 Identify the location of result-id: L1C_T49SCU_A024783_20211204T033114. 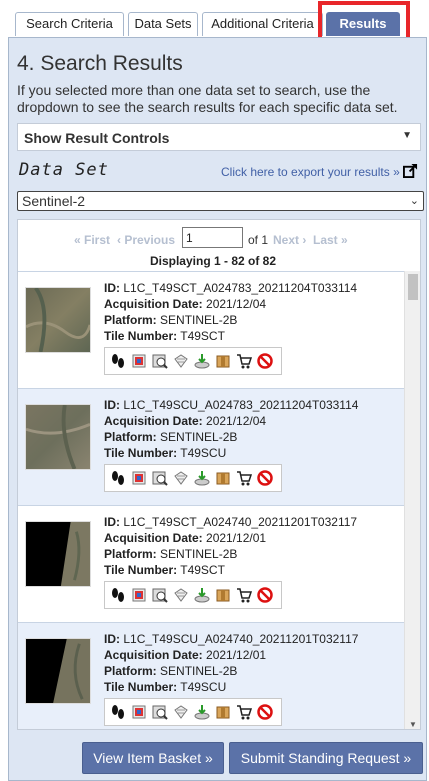
(241, 405).